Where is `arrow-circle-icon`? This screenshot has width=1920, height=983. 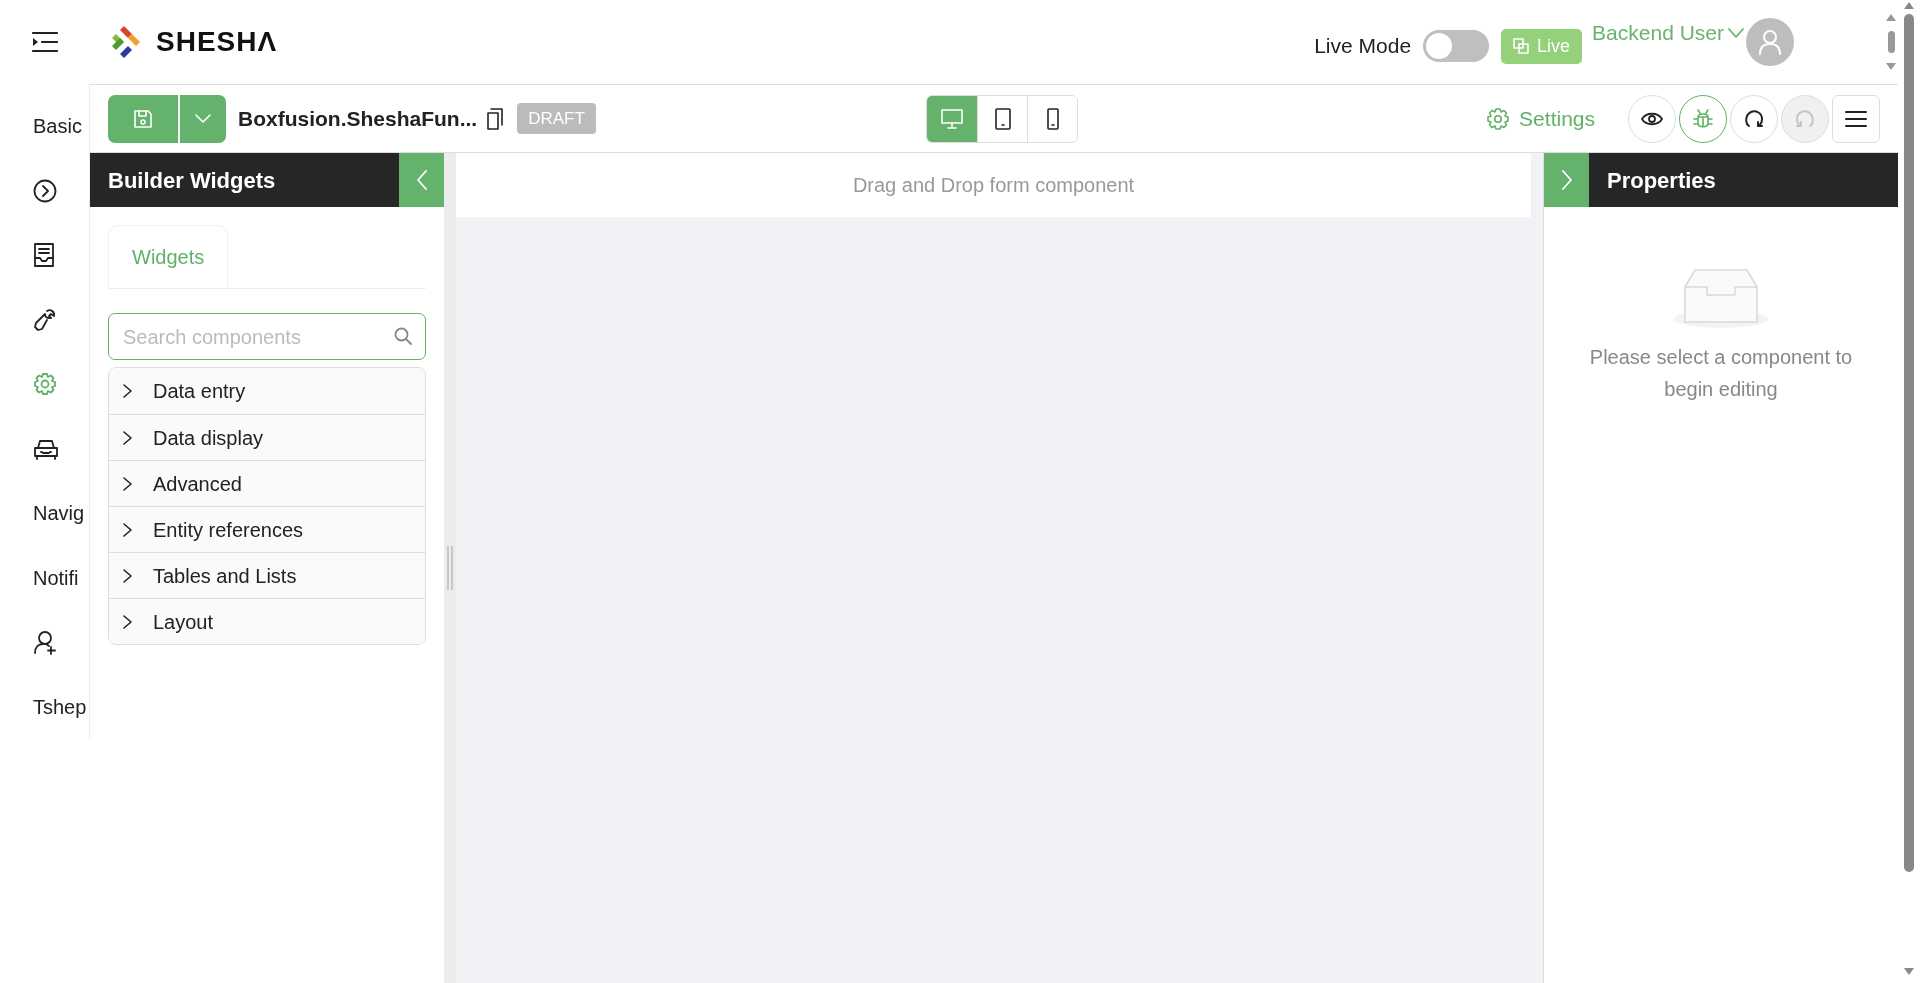 arrow-circle-icon is located at coordinates (45, 190).